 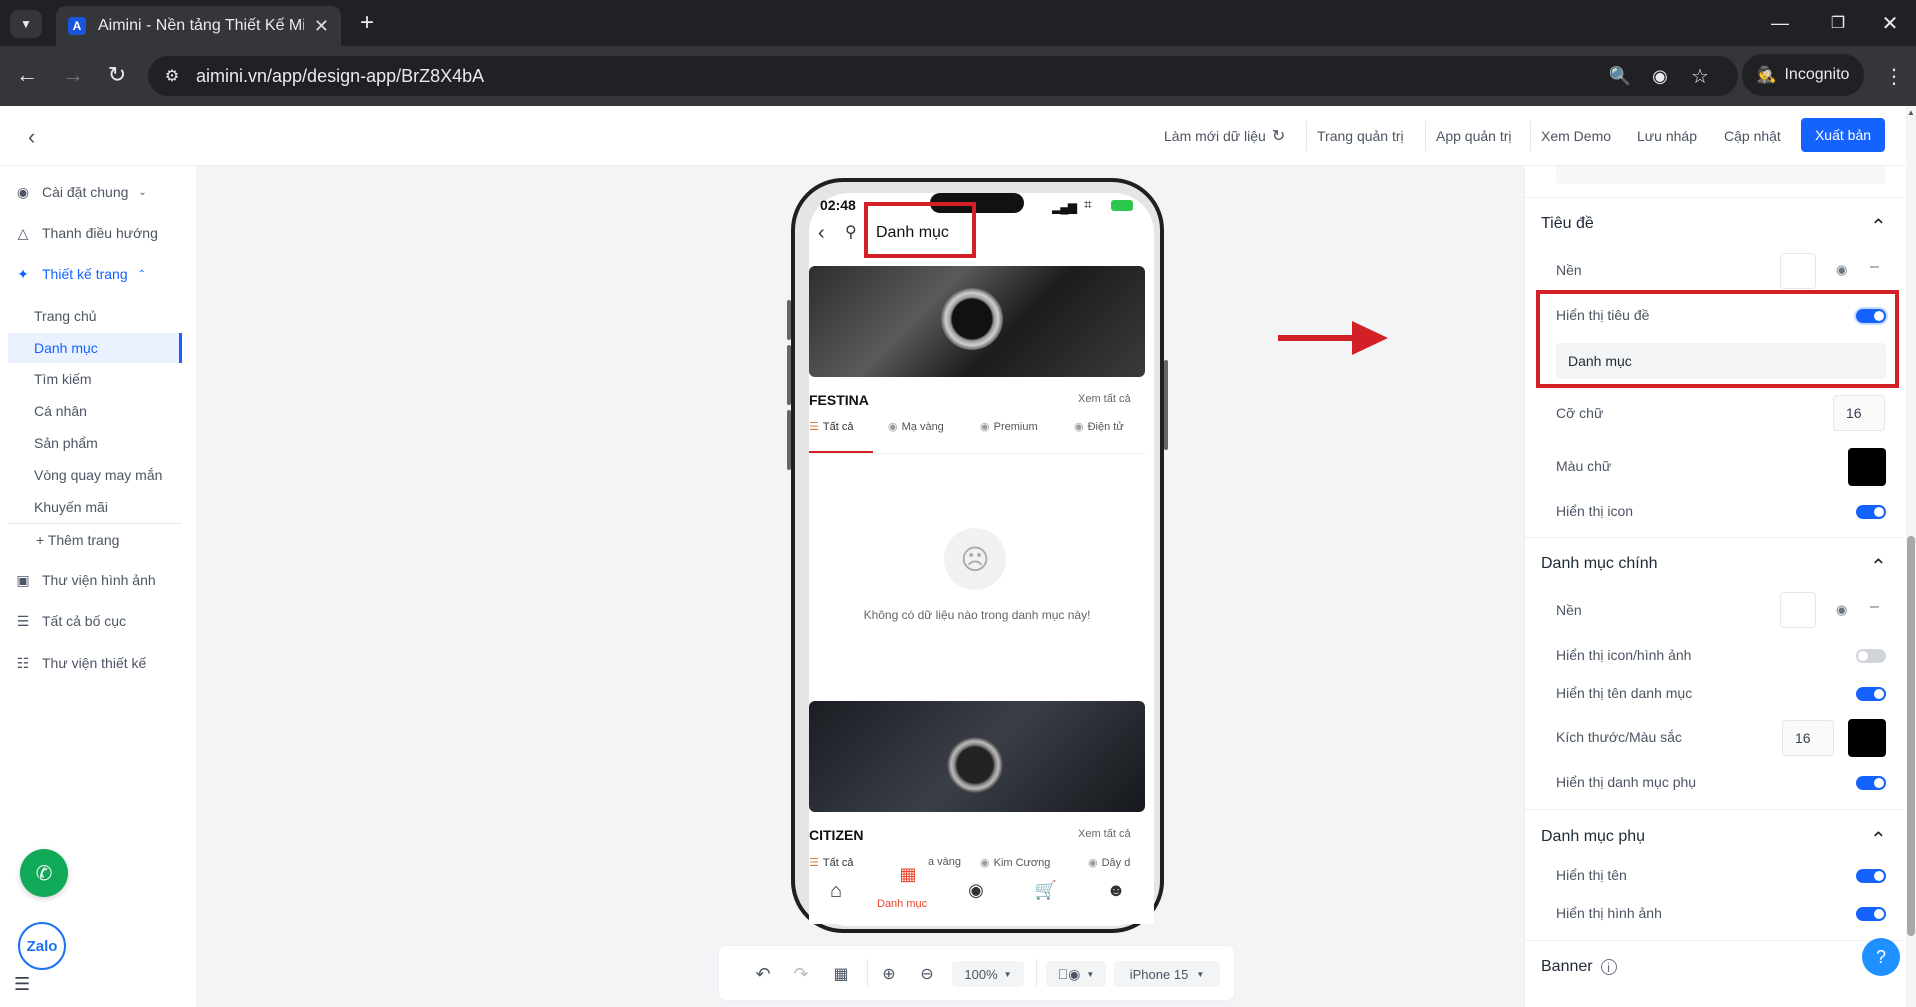 What do you see at coordinates (943, 76) in the screenshot?
I see `omnibox: aimini.vn/app/design-app/BrZ8X4bA` at bounding box center [943, 76].